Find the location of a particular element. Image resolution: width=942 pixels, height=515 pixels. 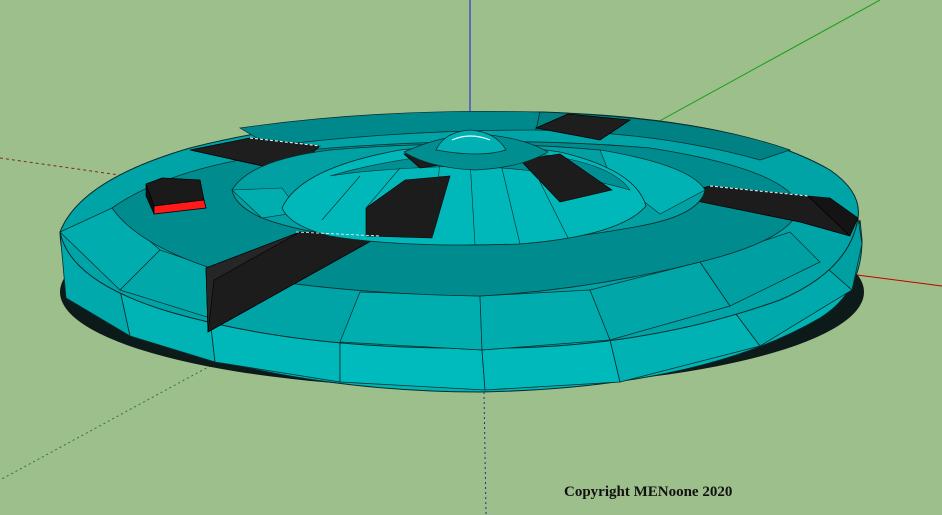

red-marker-block is located at coordinates (176, 196).